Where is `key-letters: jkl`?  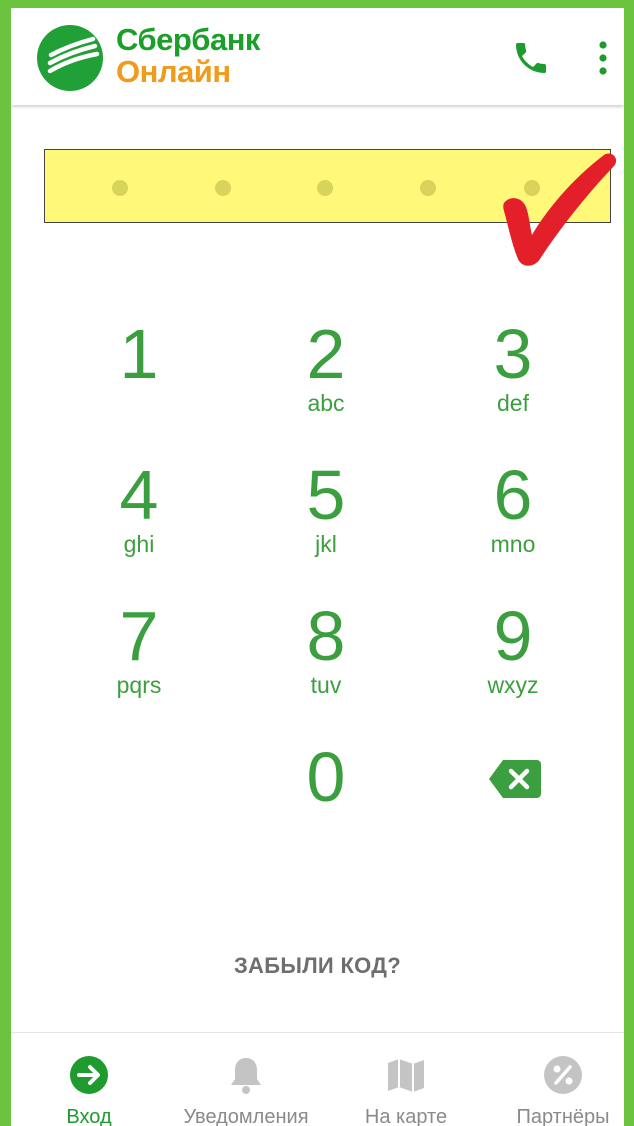 key-letters: jkl is located at coordinates (326, 544).